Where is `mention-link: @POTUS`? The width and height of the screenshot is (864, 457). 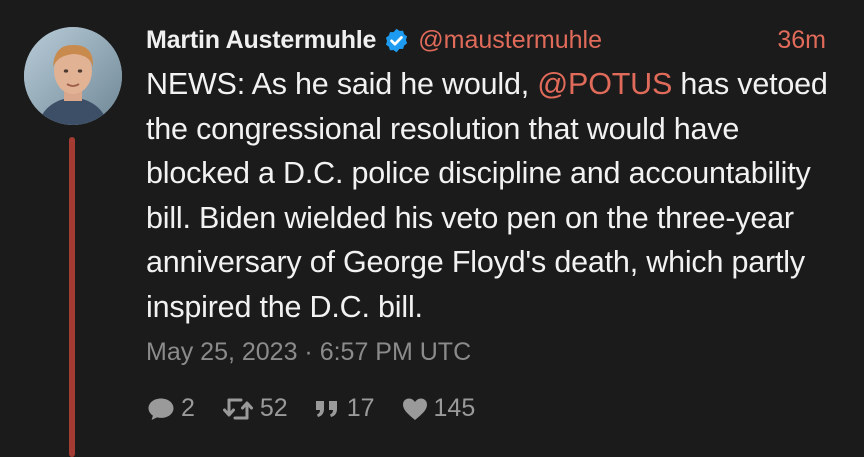
mention-link: @POTUS is located at coordinates (604, 84).